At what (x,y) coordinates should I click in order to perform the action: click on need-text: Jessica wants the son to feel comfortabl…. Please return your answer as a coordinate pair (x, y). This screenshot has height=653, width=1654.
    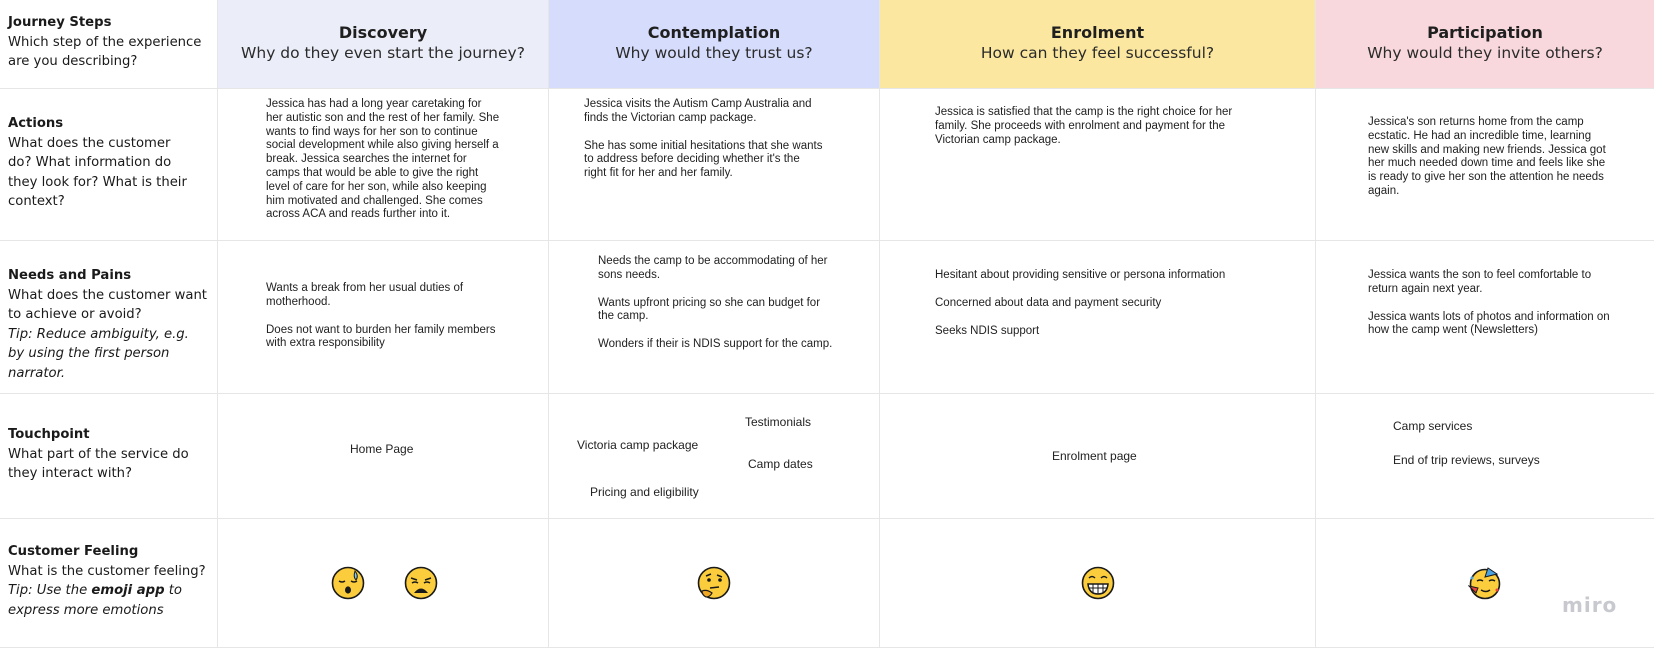
    Looking at the image, I should click on (1480, 282).